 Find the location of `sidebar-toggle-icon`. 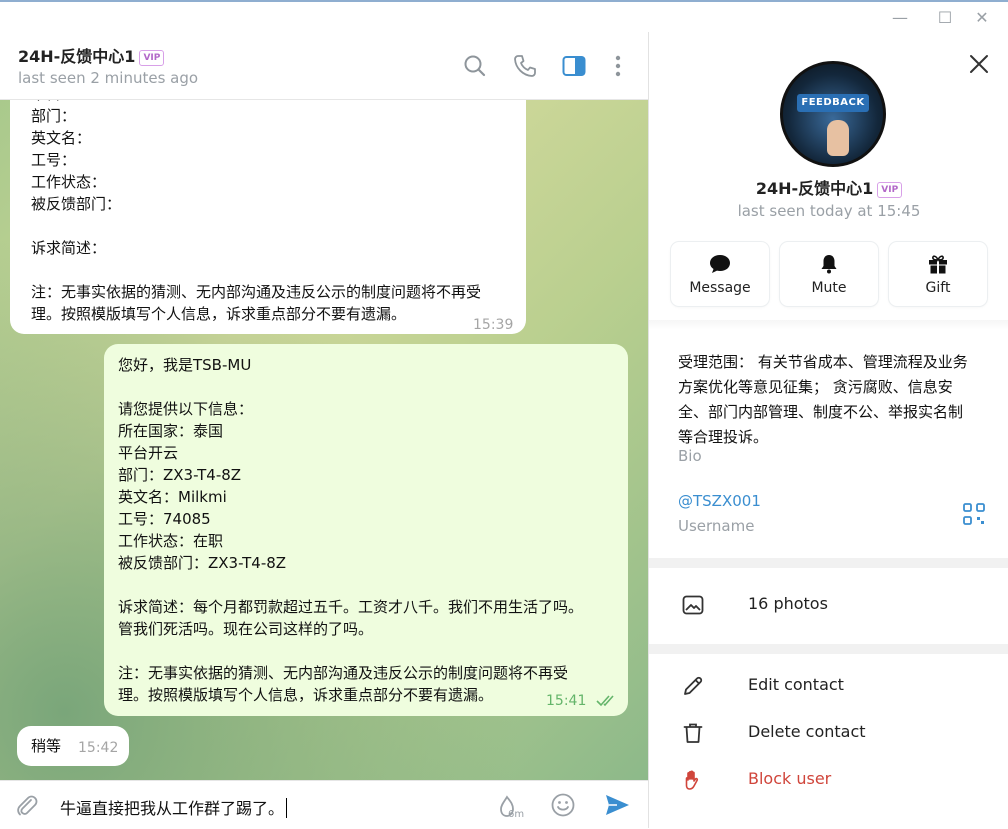

sidebar-toggle-icon is located at coordinates (574, 66).